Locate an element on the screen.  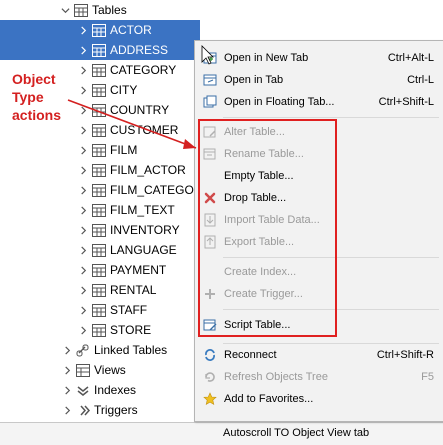
menu-item-refresh-objects-tree: Refresh Objects Tree F5 is located at coordinates (319, 377).